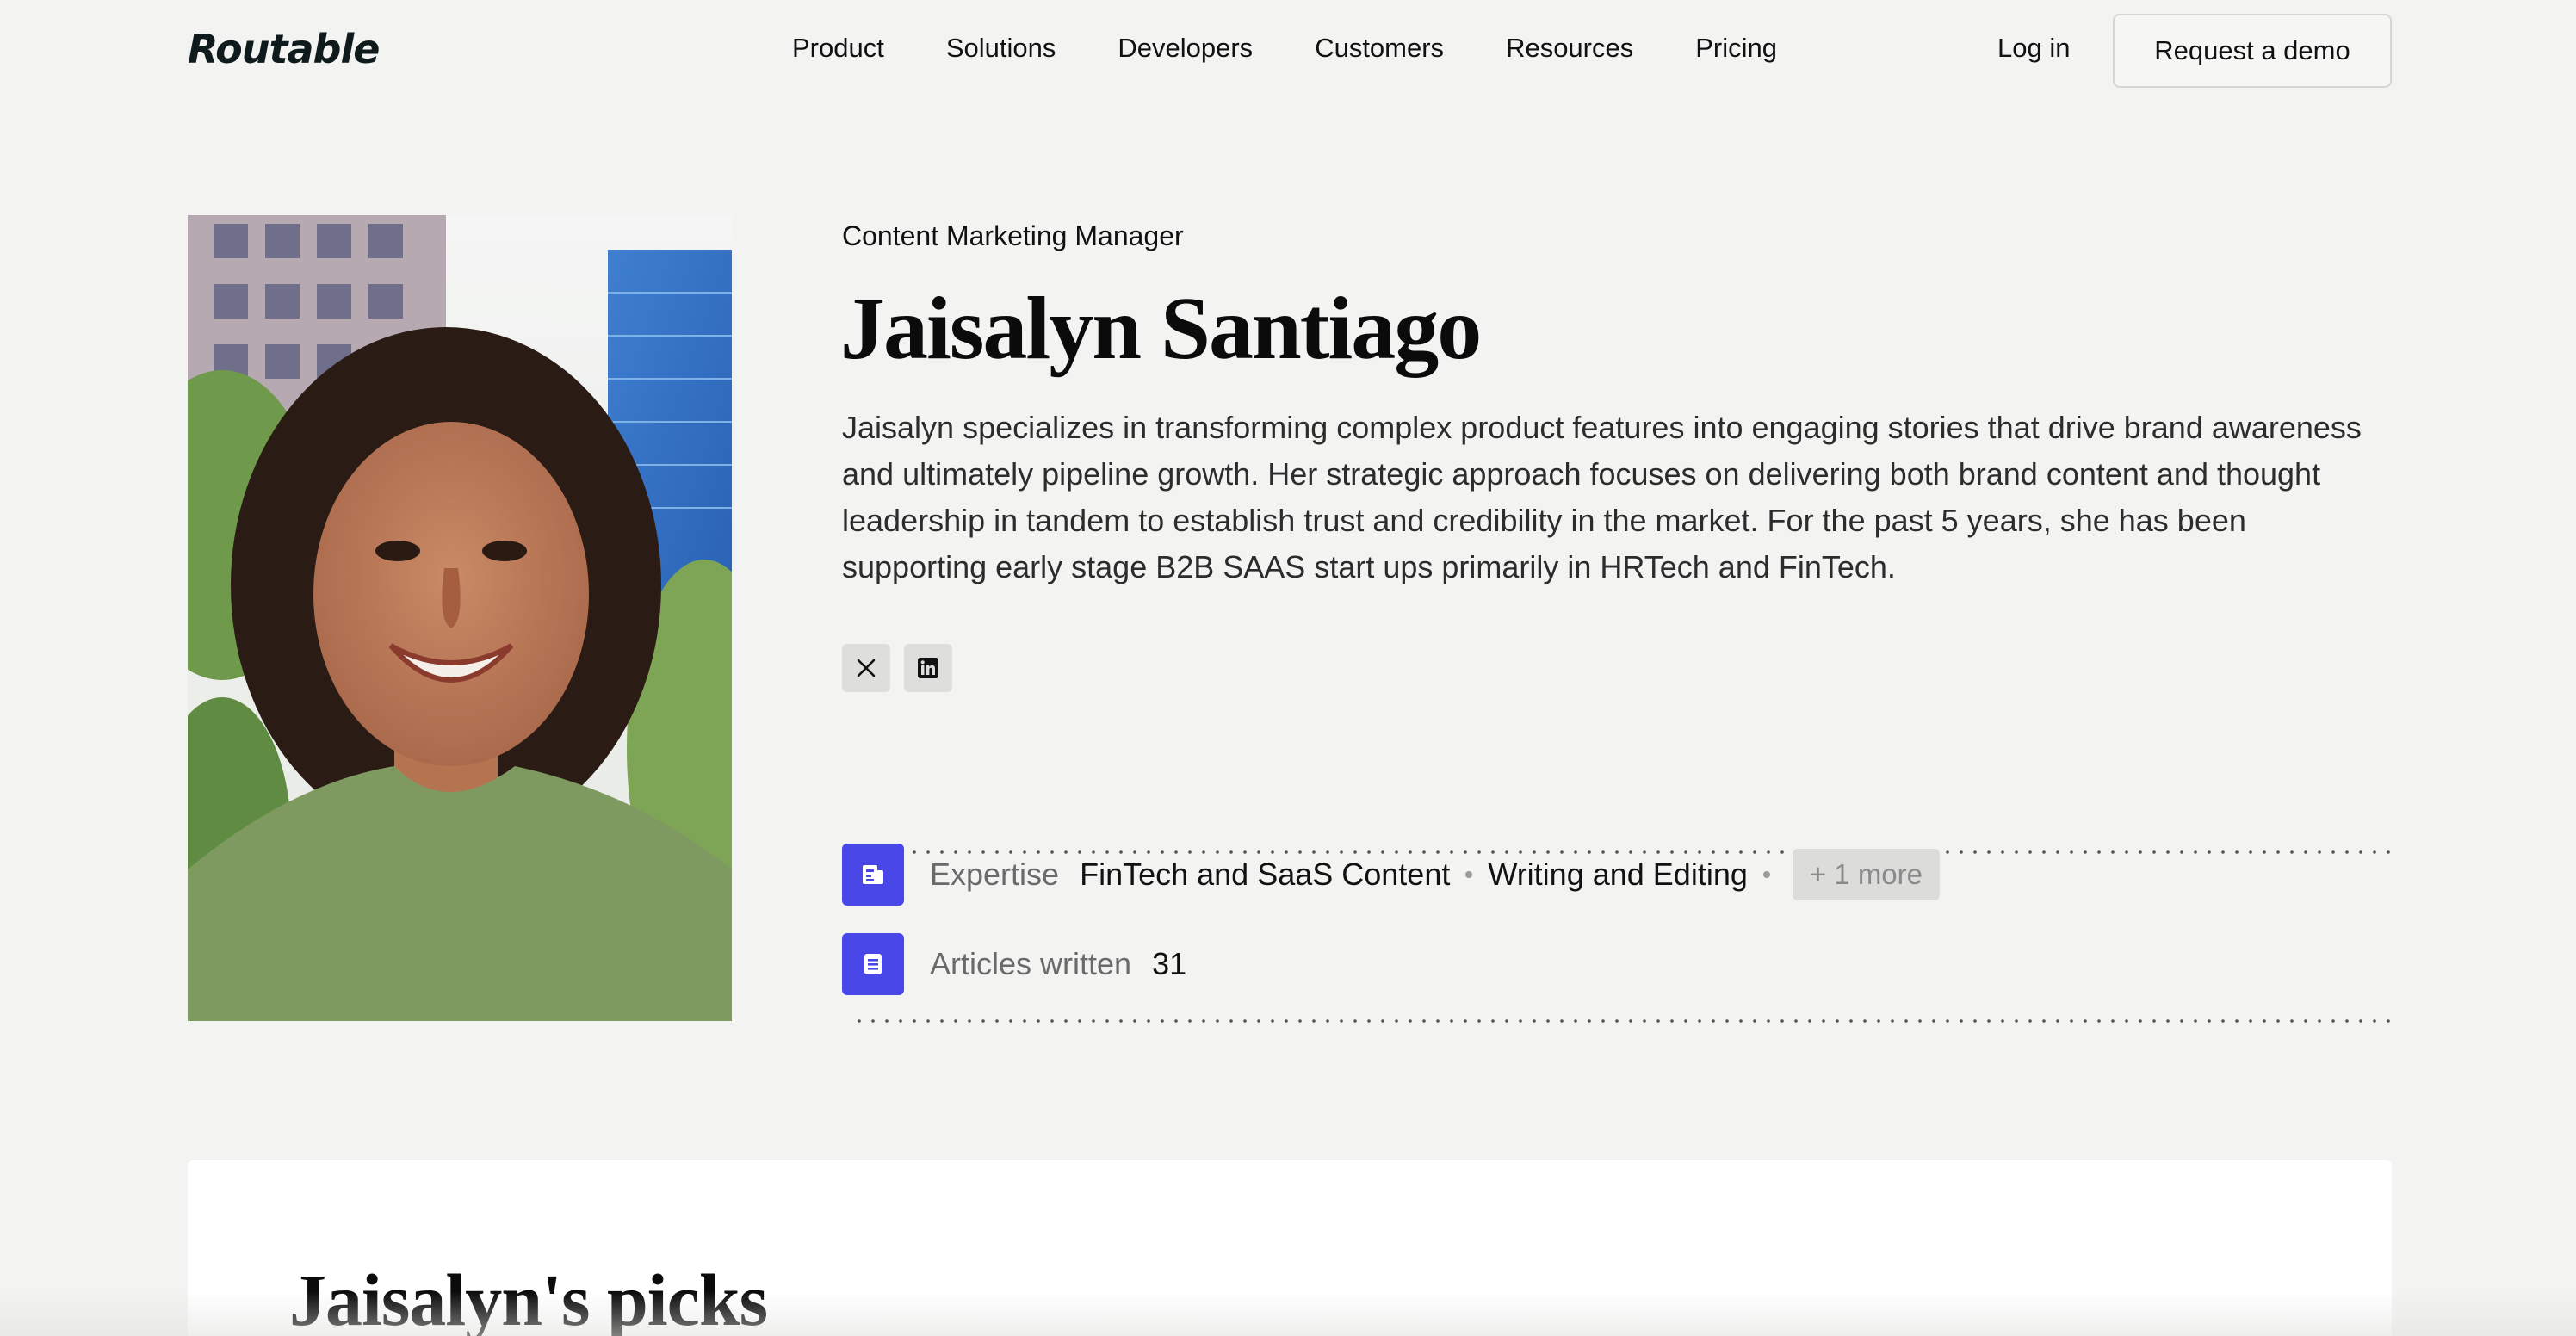 The image size is (2576, 1336). What do you see at coordinates (995, 874) in the screenshot?
I see `expertise-label: Expertise` at bounding box center [995, 874].